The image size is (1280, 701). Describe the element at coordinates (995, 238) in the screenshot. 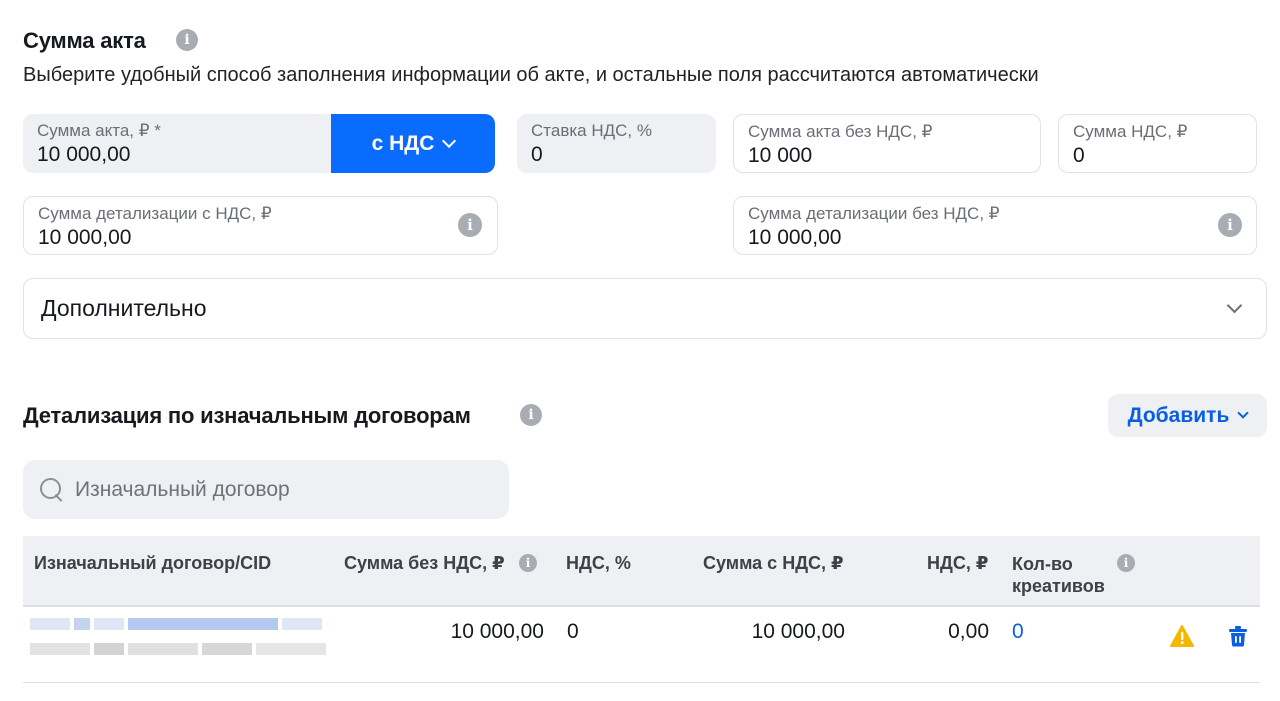

I see `detail-no-vat-value: 10 000,00` at that location.